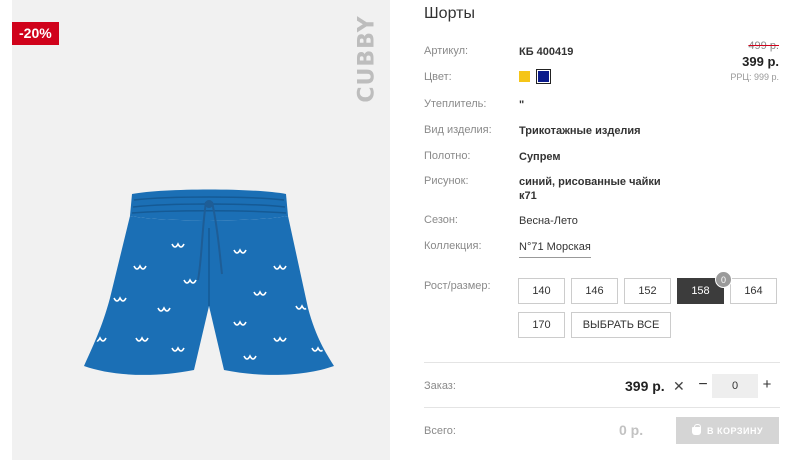 Image resolution: width=800 pixels, height=460 pixels. I want to click on total-label: Всего:, so click(440, 431).